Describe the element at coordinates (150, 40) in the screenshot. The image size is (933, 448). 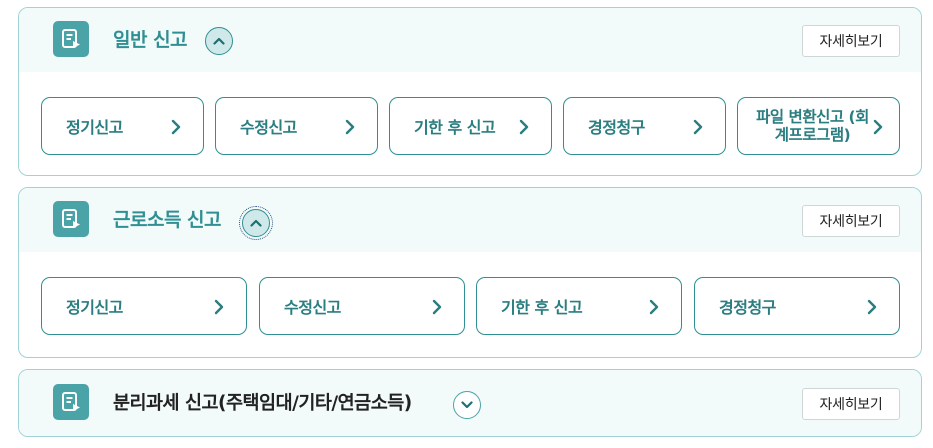
I see `section-title: 일반 신고` at that location.